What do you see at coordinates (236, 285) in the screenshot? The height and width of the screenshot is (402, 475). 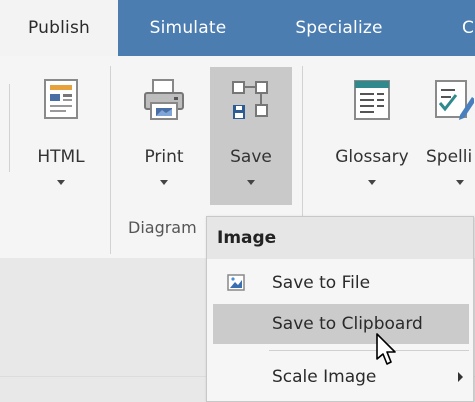 I see `image-file-icon` at bounding box center [236, 285].